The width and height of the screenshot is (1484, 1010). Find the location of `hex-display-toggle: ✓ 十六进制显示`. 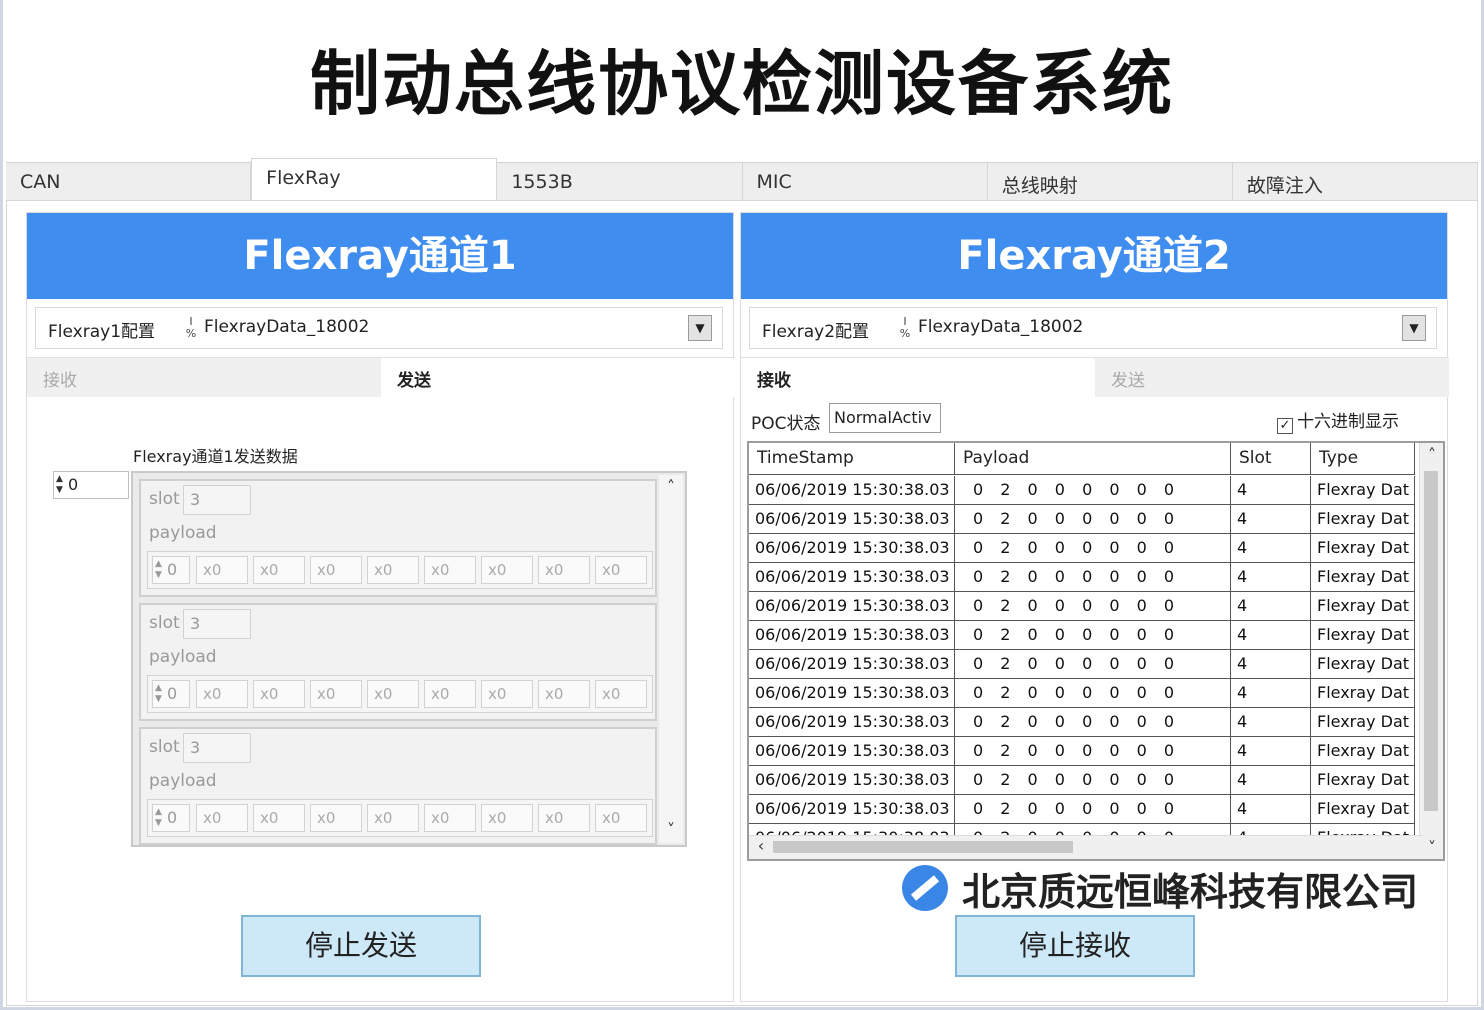

hex-display-toggle: ✓ 十六进制显示 is located at coordinates (1338, 420).